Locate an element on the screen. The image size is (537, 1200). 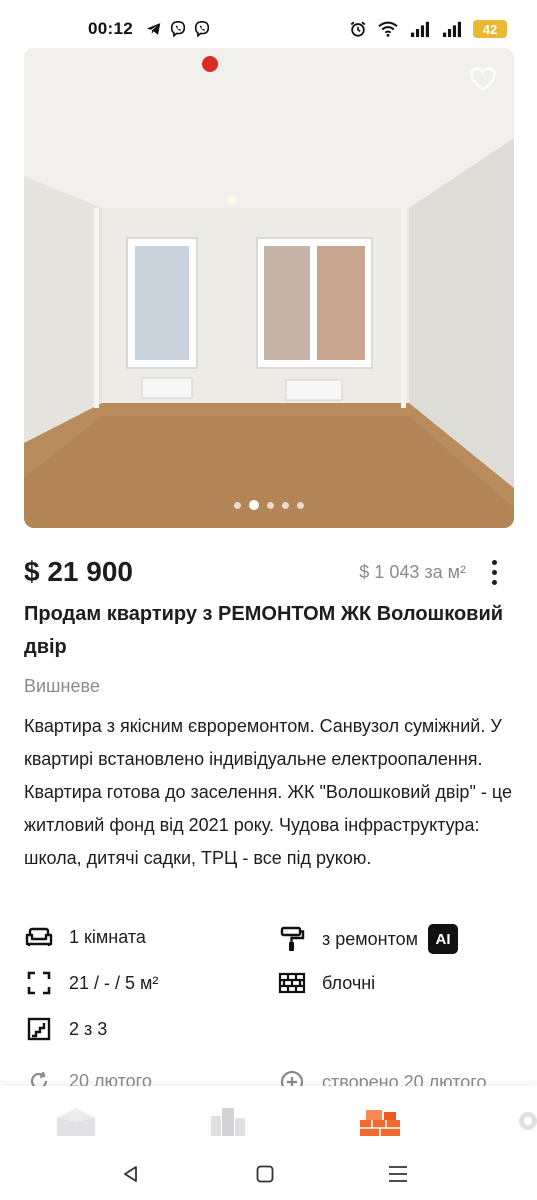
price-per-square-meter: $ 1 043 за м² is located at coordinates (412, 571).